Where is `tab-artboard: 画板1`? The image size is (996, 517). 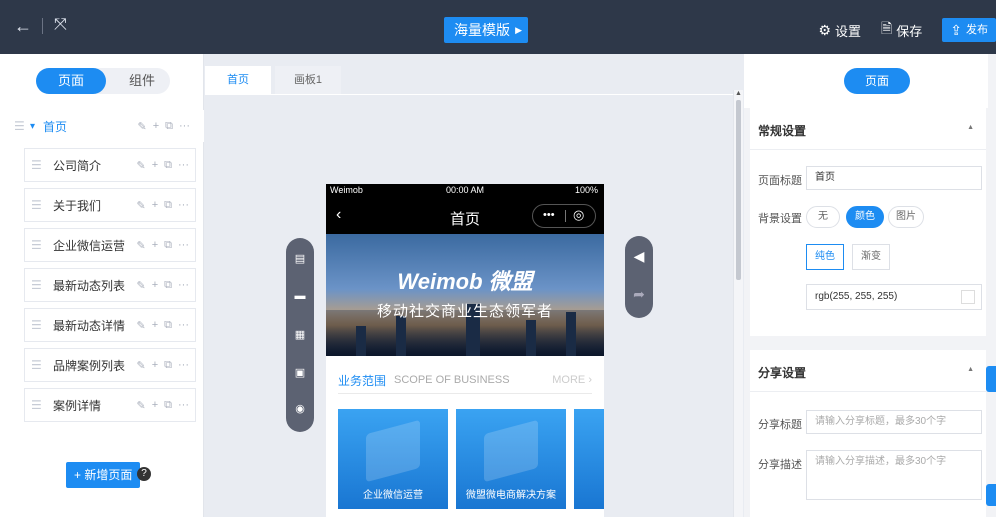 tab-artboard: 画板1 is located at coordinates (308, 80).